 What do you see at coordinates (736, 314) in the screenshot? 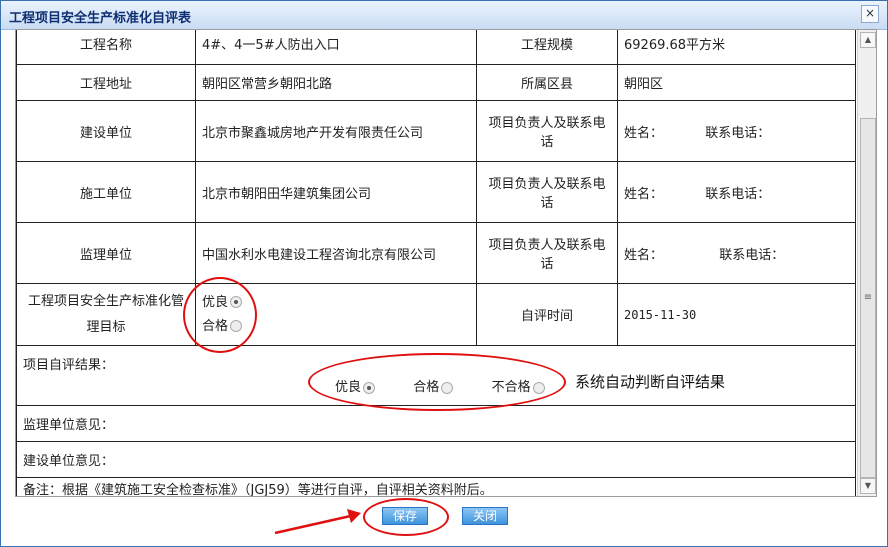
I see `eval-time-value: 2015-11-30` at bounding box center [736, 314].